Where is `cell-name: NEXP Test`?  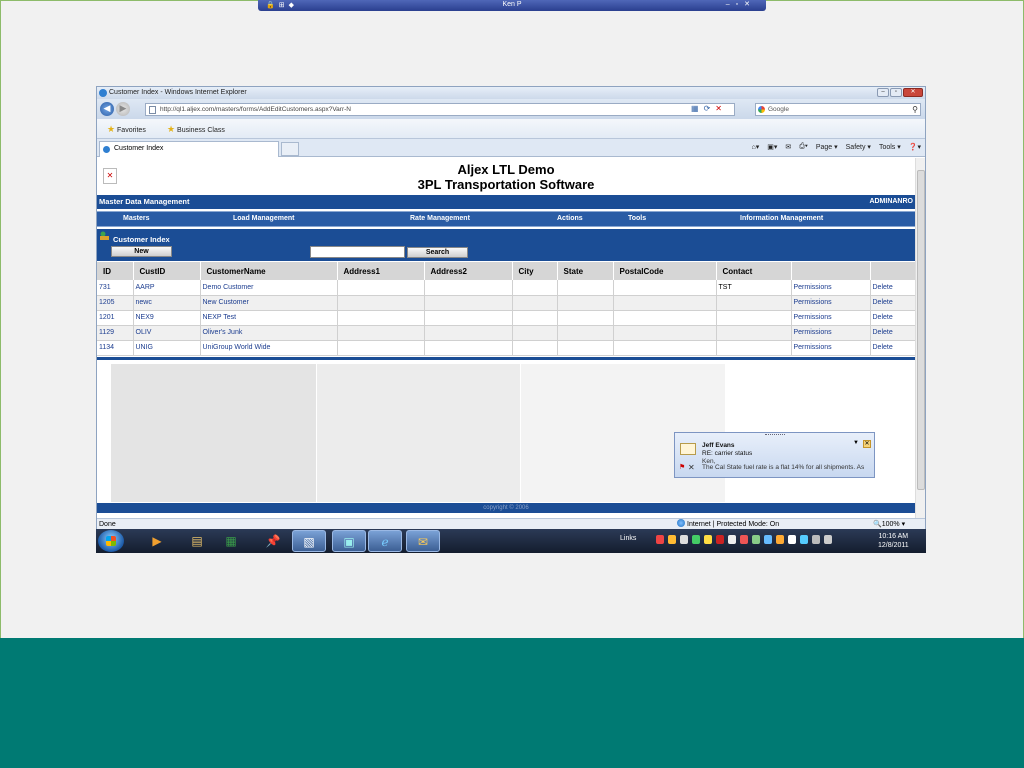 cell-name: NEXP Test is located at coordinates (269, 318).